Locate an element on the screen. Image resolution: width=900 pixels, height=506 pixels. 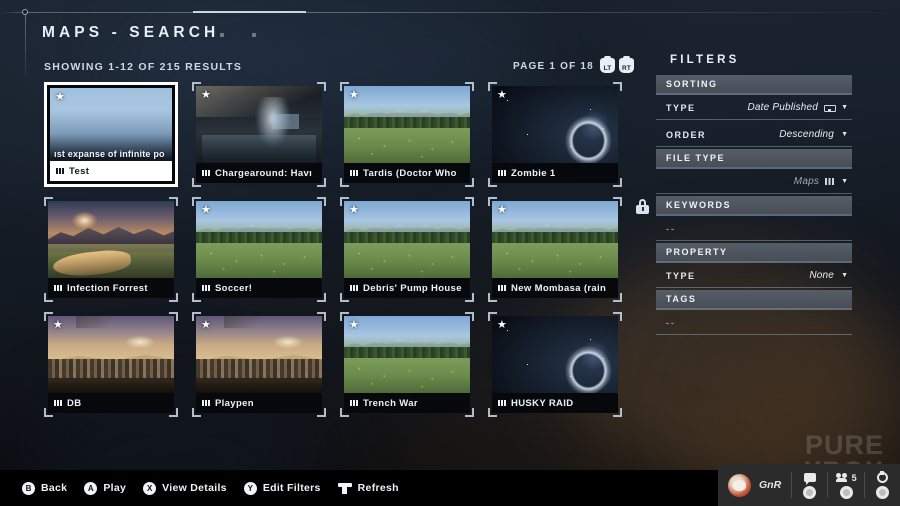
map-card: ★ Trench War is located at coordinates (407, 364).